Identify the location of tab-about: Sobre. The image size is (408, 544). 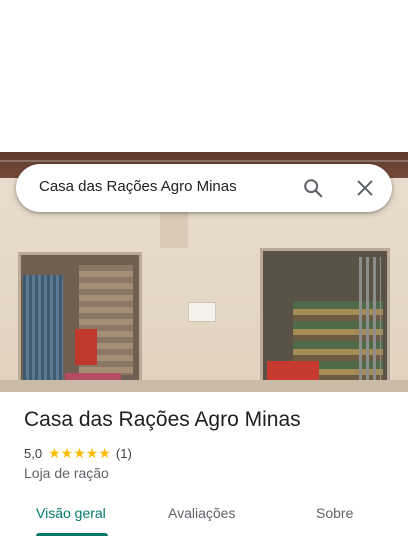
(334, 513).